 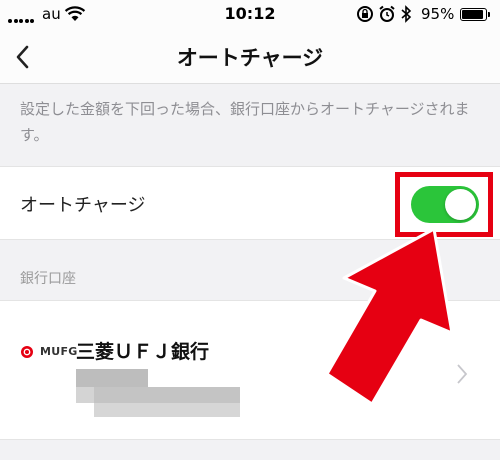 I want to click on bank-name: 三菱ＵＦＪ銀行, so click(x=143, y=352).